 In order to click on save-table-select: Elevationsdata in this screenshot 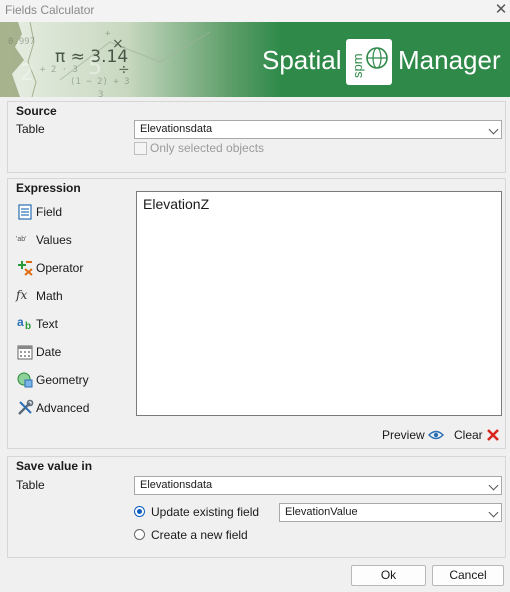, I will do `click(318, 485)`.